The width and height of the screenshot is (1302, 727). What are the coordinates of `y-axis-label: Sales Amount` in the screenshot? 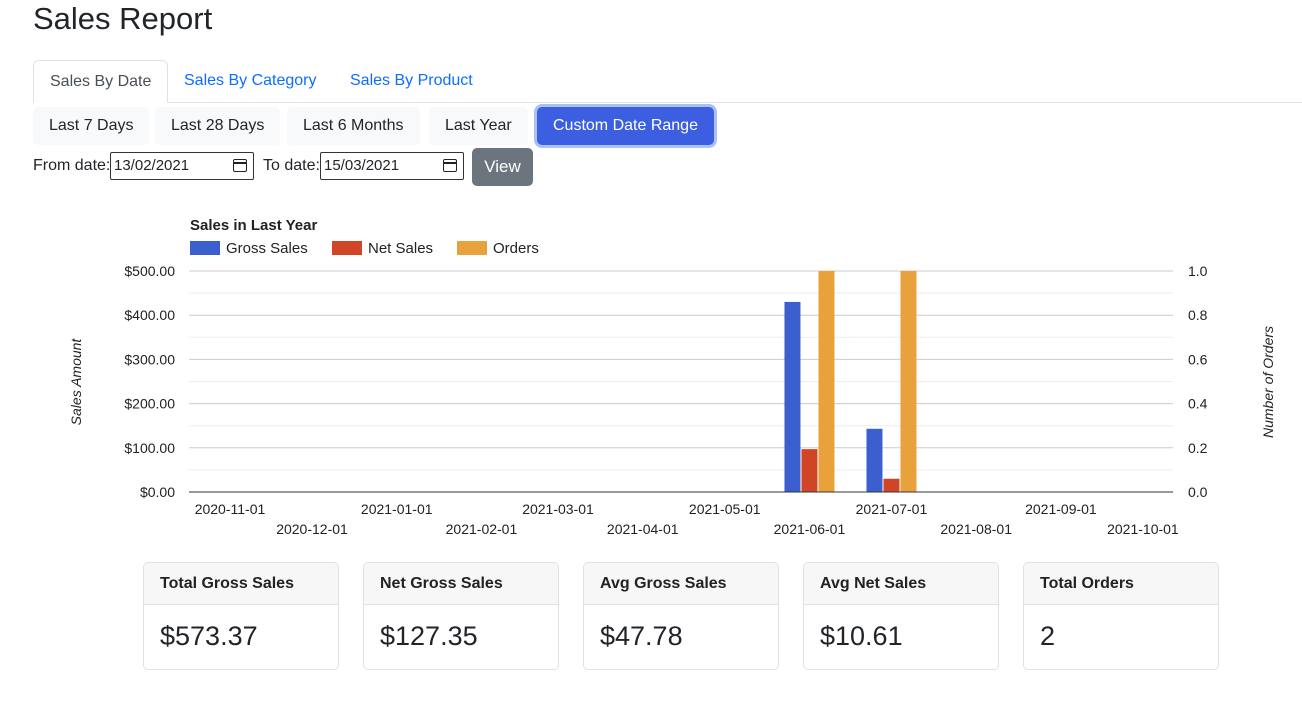 It's located at (76, 382).